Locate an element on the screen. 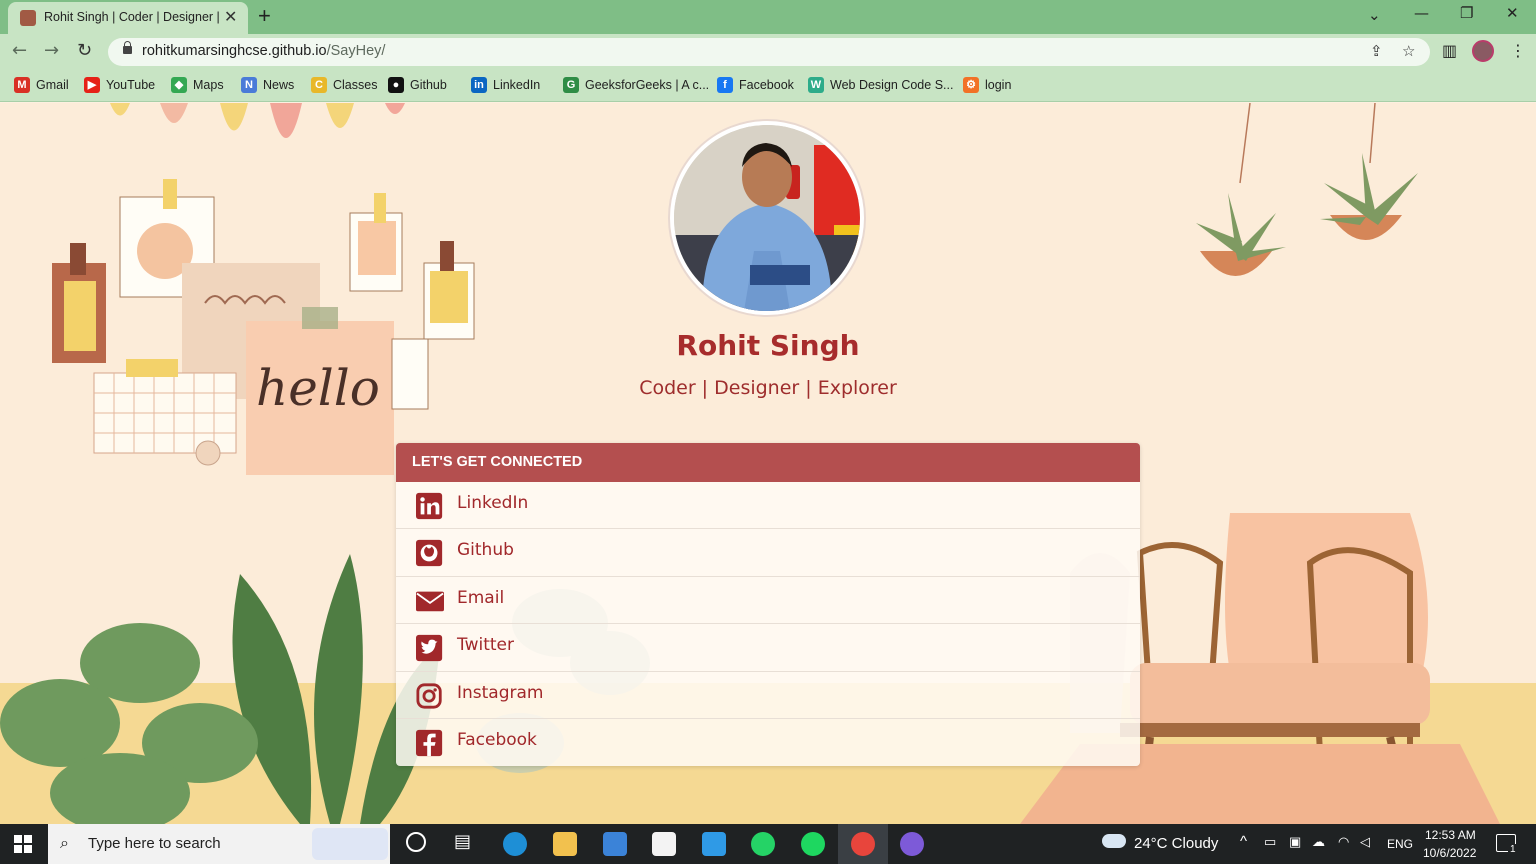 This screenshot has height=864, width=1536. chrome-icon is located at coordinates (863, 844).